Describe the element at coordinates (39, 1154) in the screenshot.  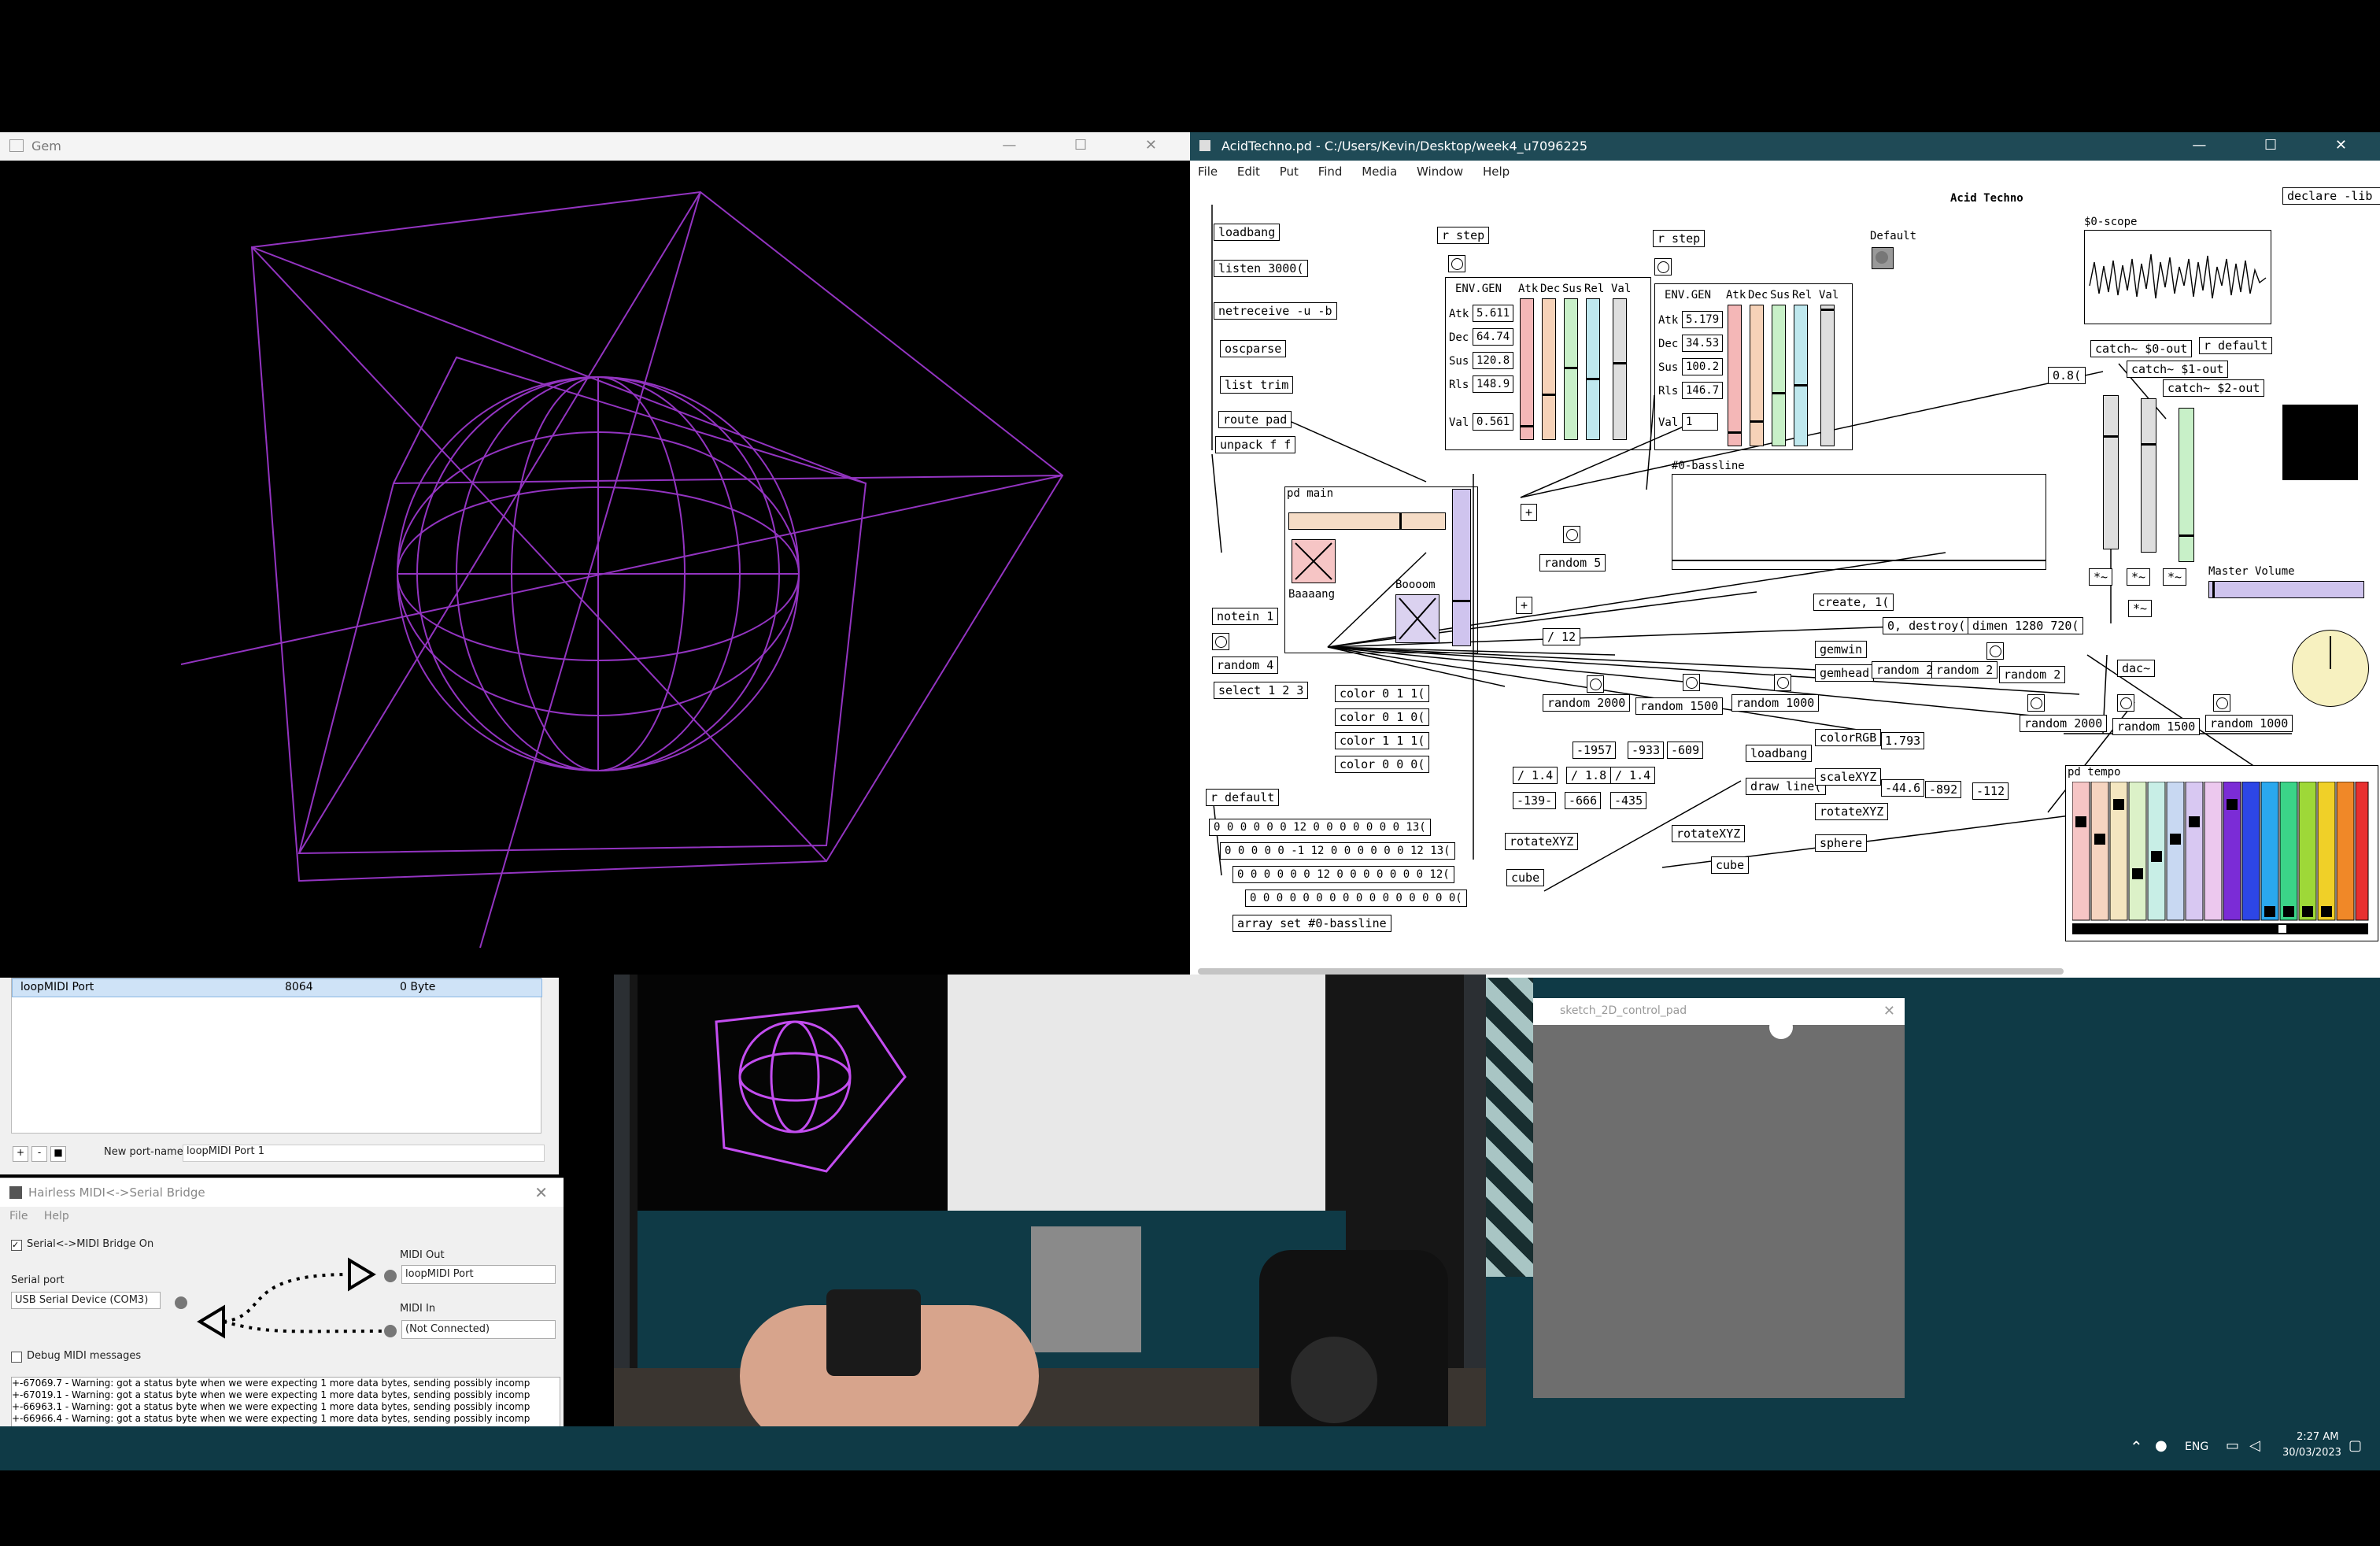
I see `remove-port-button: -` at that location.